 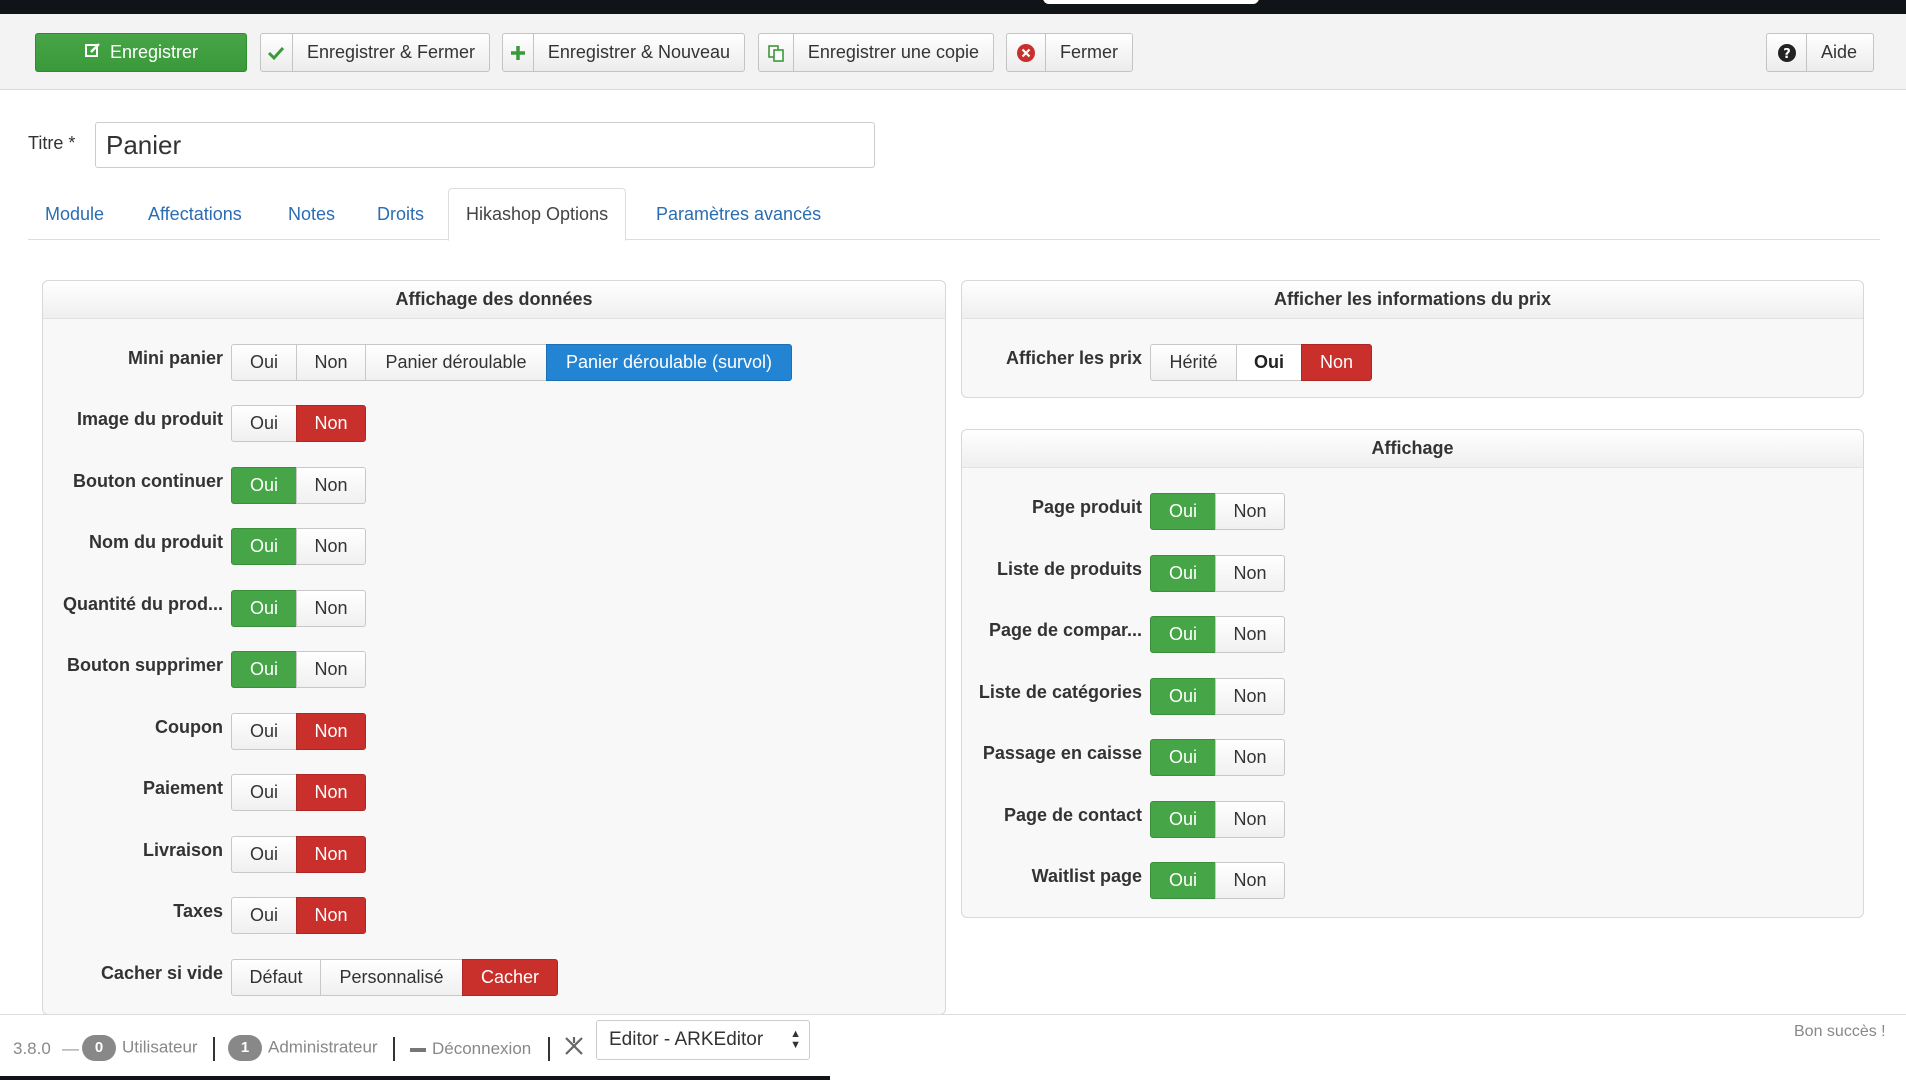 What do you see at coordinates (264, 669) in the screenshot?
I see `bouton-supprimer-option-oui: Oui` at bounding box center [264, 669].